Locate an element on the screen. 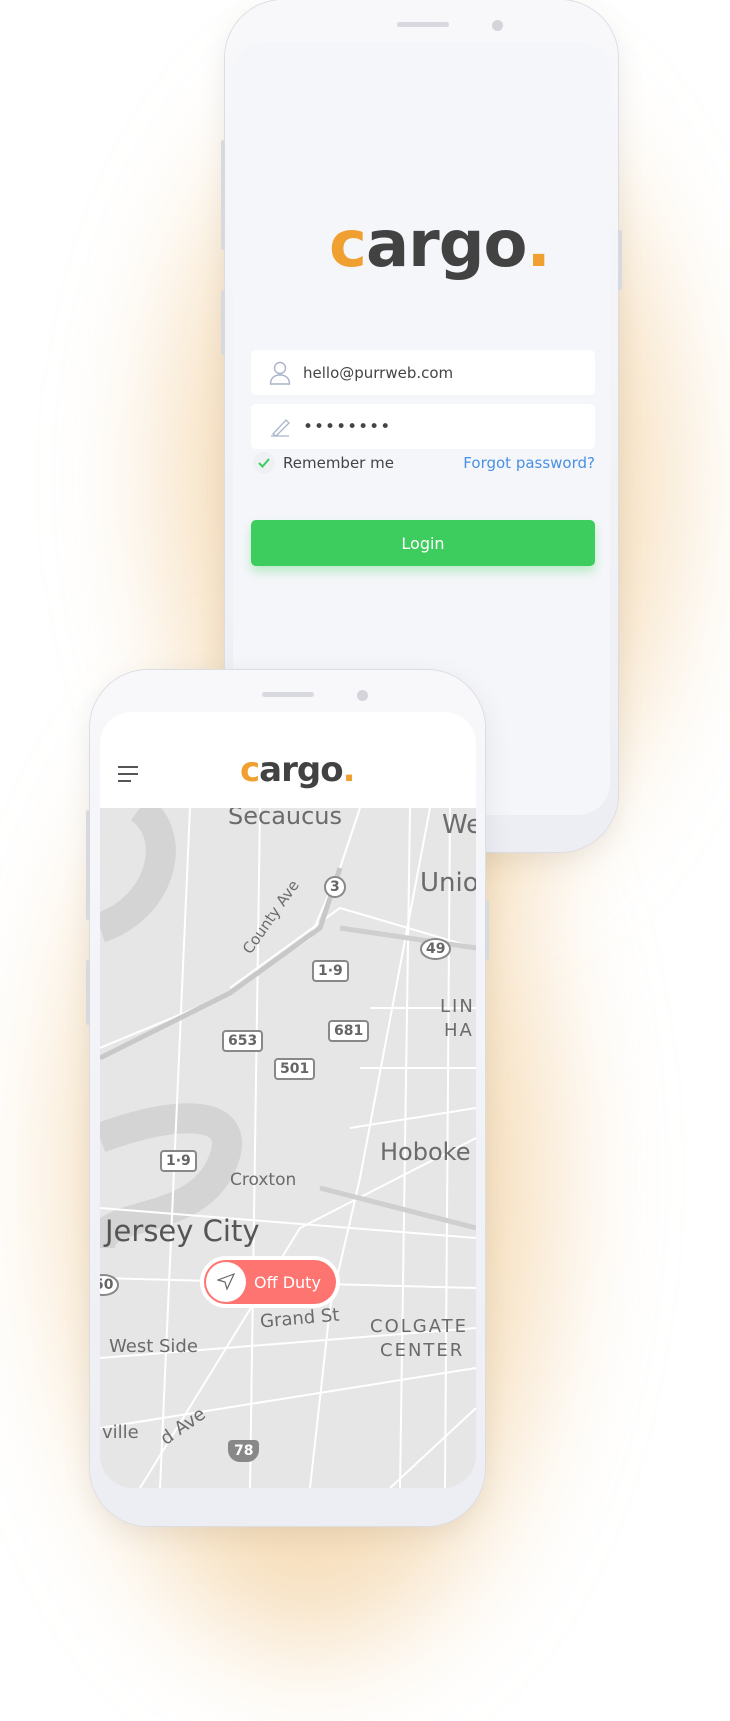 This screenshot has width=730, height=1721. map-label: COLGATE is located at coordinates (419, 1326).